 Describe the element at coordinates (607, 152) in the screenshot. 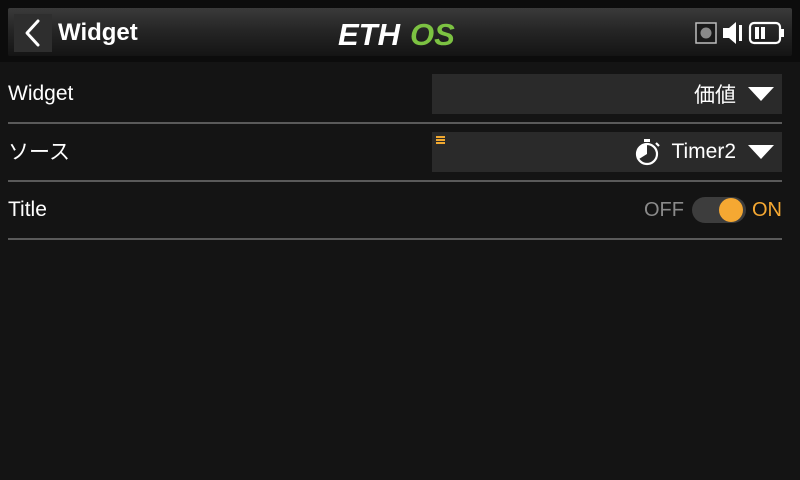

I see `source-dropdown: Timer2` at that location.